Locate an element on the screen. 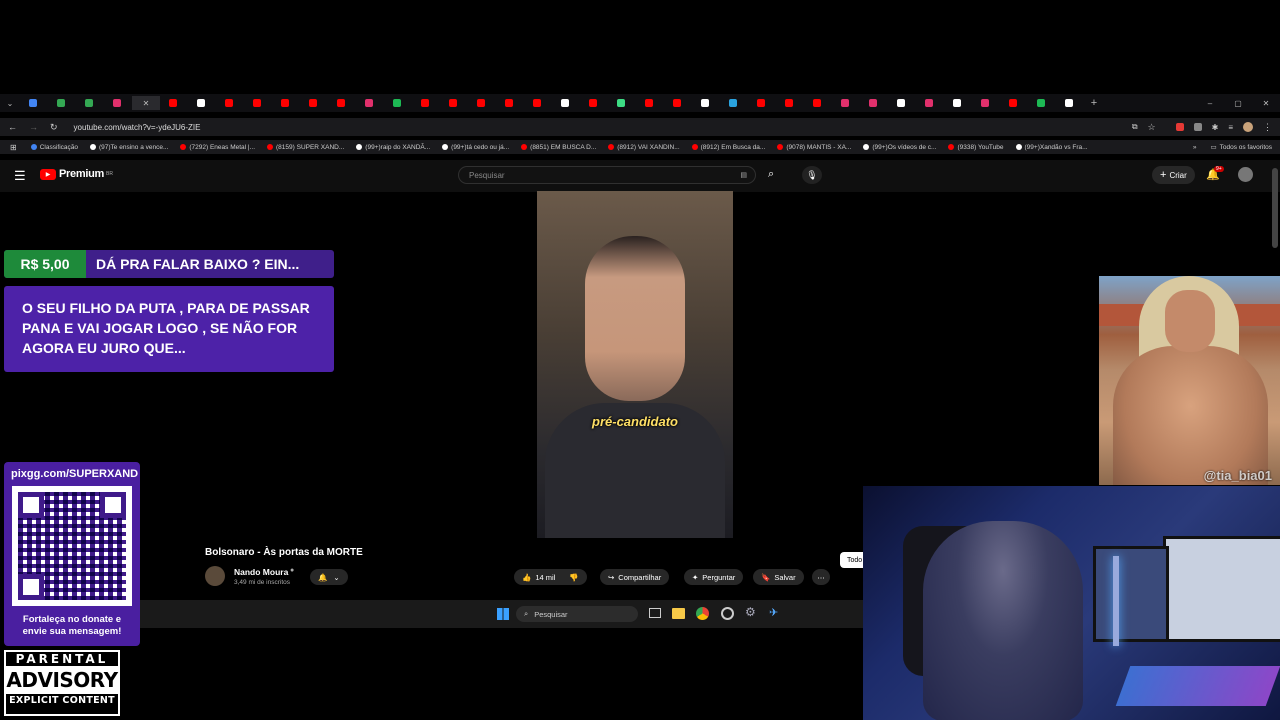 The image size is (1280, 720). scrollbar is located at coordinates (1275, 208).